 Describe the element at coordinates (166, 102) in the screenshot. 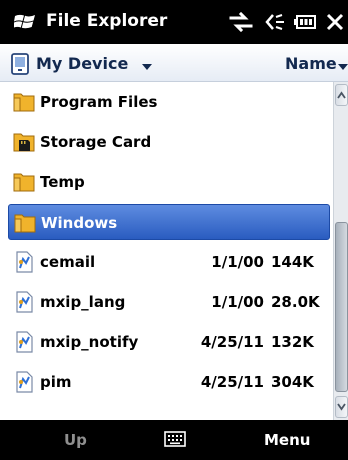

I see `list-item: Program Files` at that location.